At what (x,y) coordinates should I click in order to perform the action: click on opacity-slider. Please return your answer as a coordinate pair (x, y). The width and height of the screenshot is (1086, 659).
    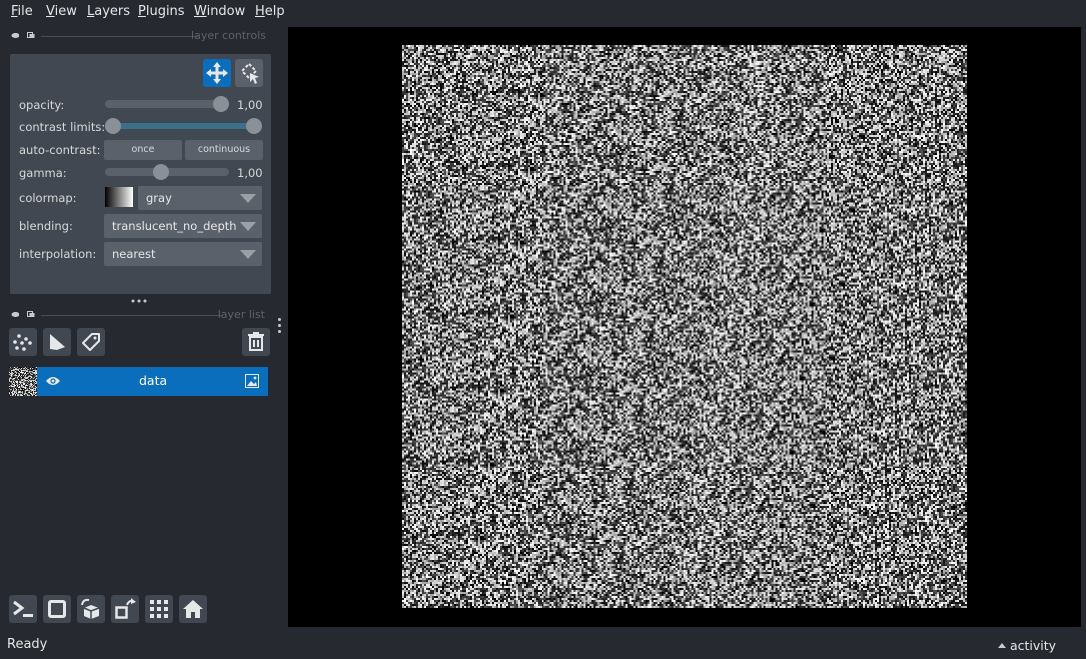
    Looking at the image, I should click on (167, 104).